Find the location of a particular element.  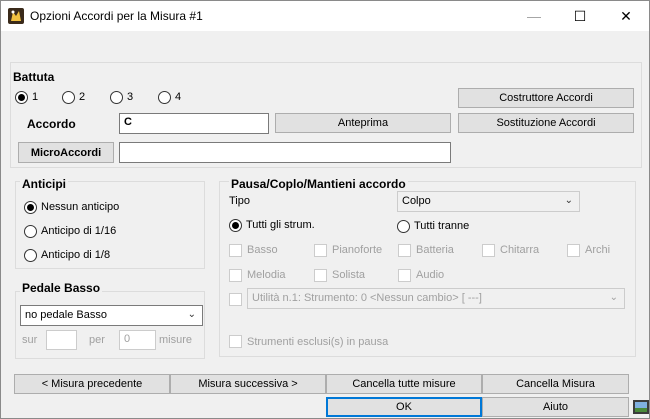

tutti-tranne-radio is located at coordinates (403, 226).